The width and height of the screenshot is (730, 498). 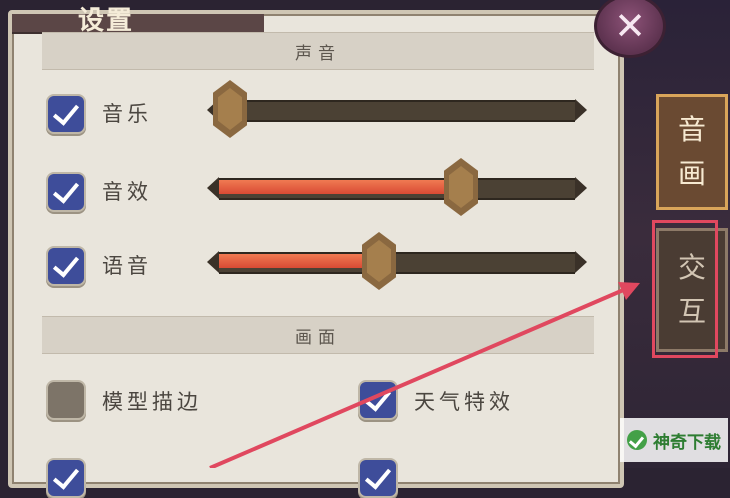 I want to click on watermark-text: 神奇下载, so click(x=687, y=442).